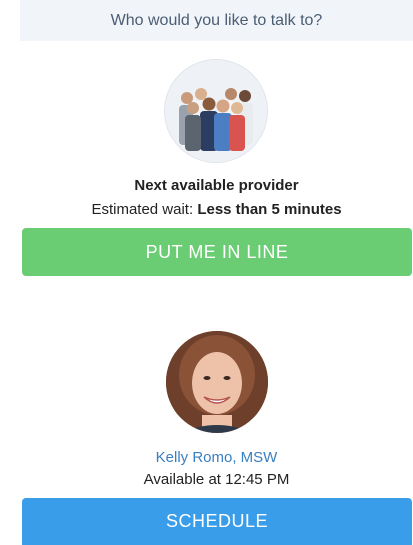  What do you see at coordinates (217, 252) in the screenshot?
I see `put-me-in-line-button: PUT ME IN LINE` at bounding box center [217, 252].